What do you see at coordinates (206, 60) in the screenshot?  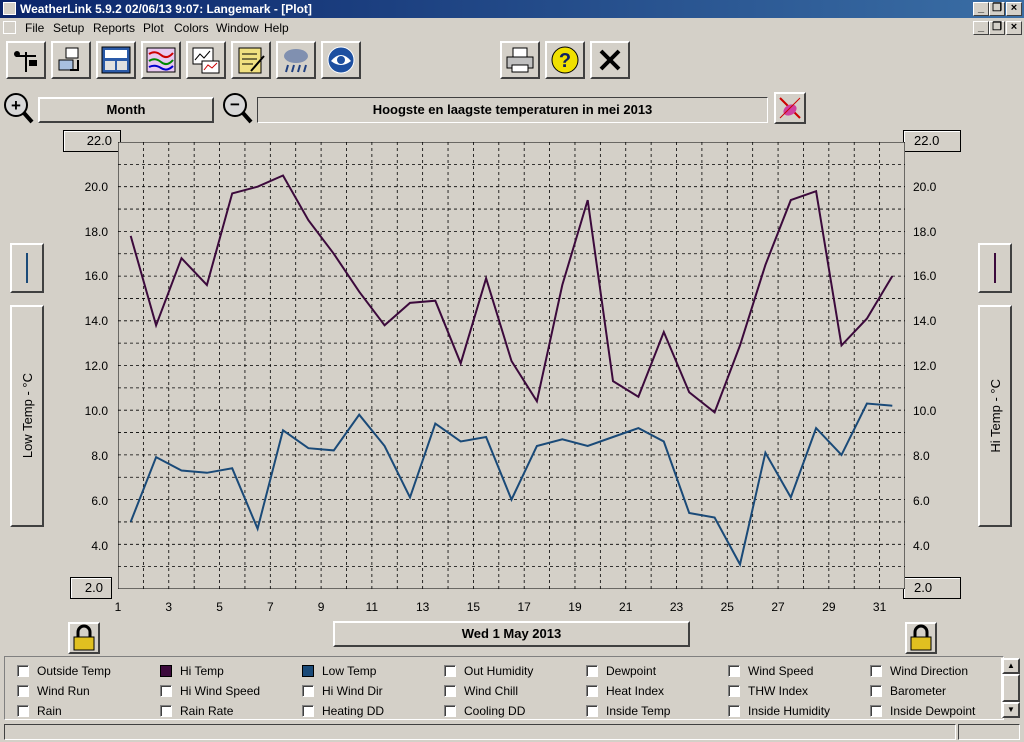 I see `graph-button` at bounding box center [206, 60].